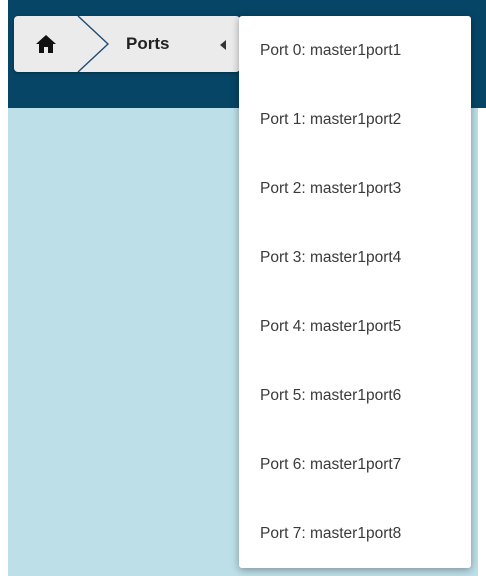 Image resolution: width=486 pixels, height=576 pixels. Describe the element at coordinates (355, 395) in the screenshot. I see `menu-item-port-5: Port 5: master1port6` at that location.